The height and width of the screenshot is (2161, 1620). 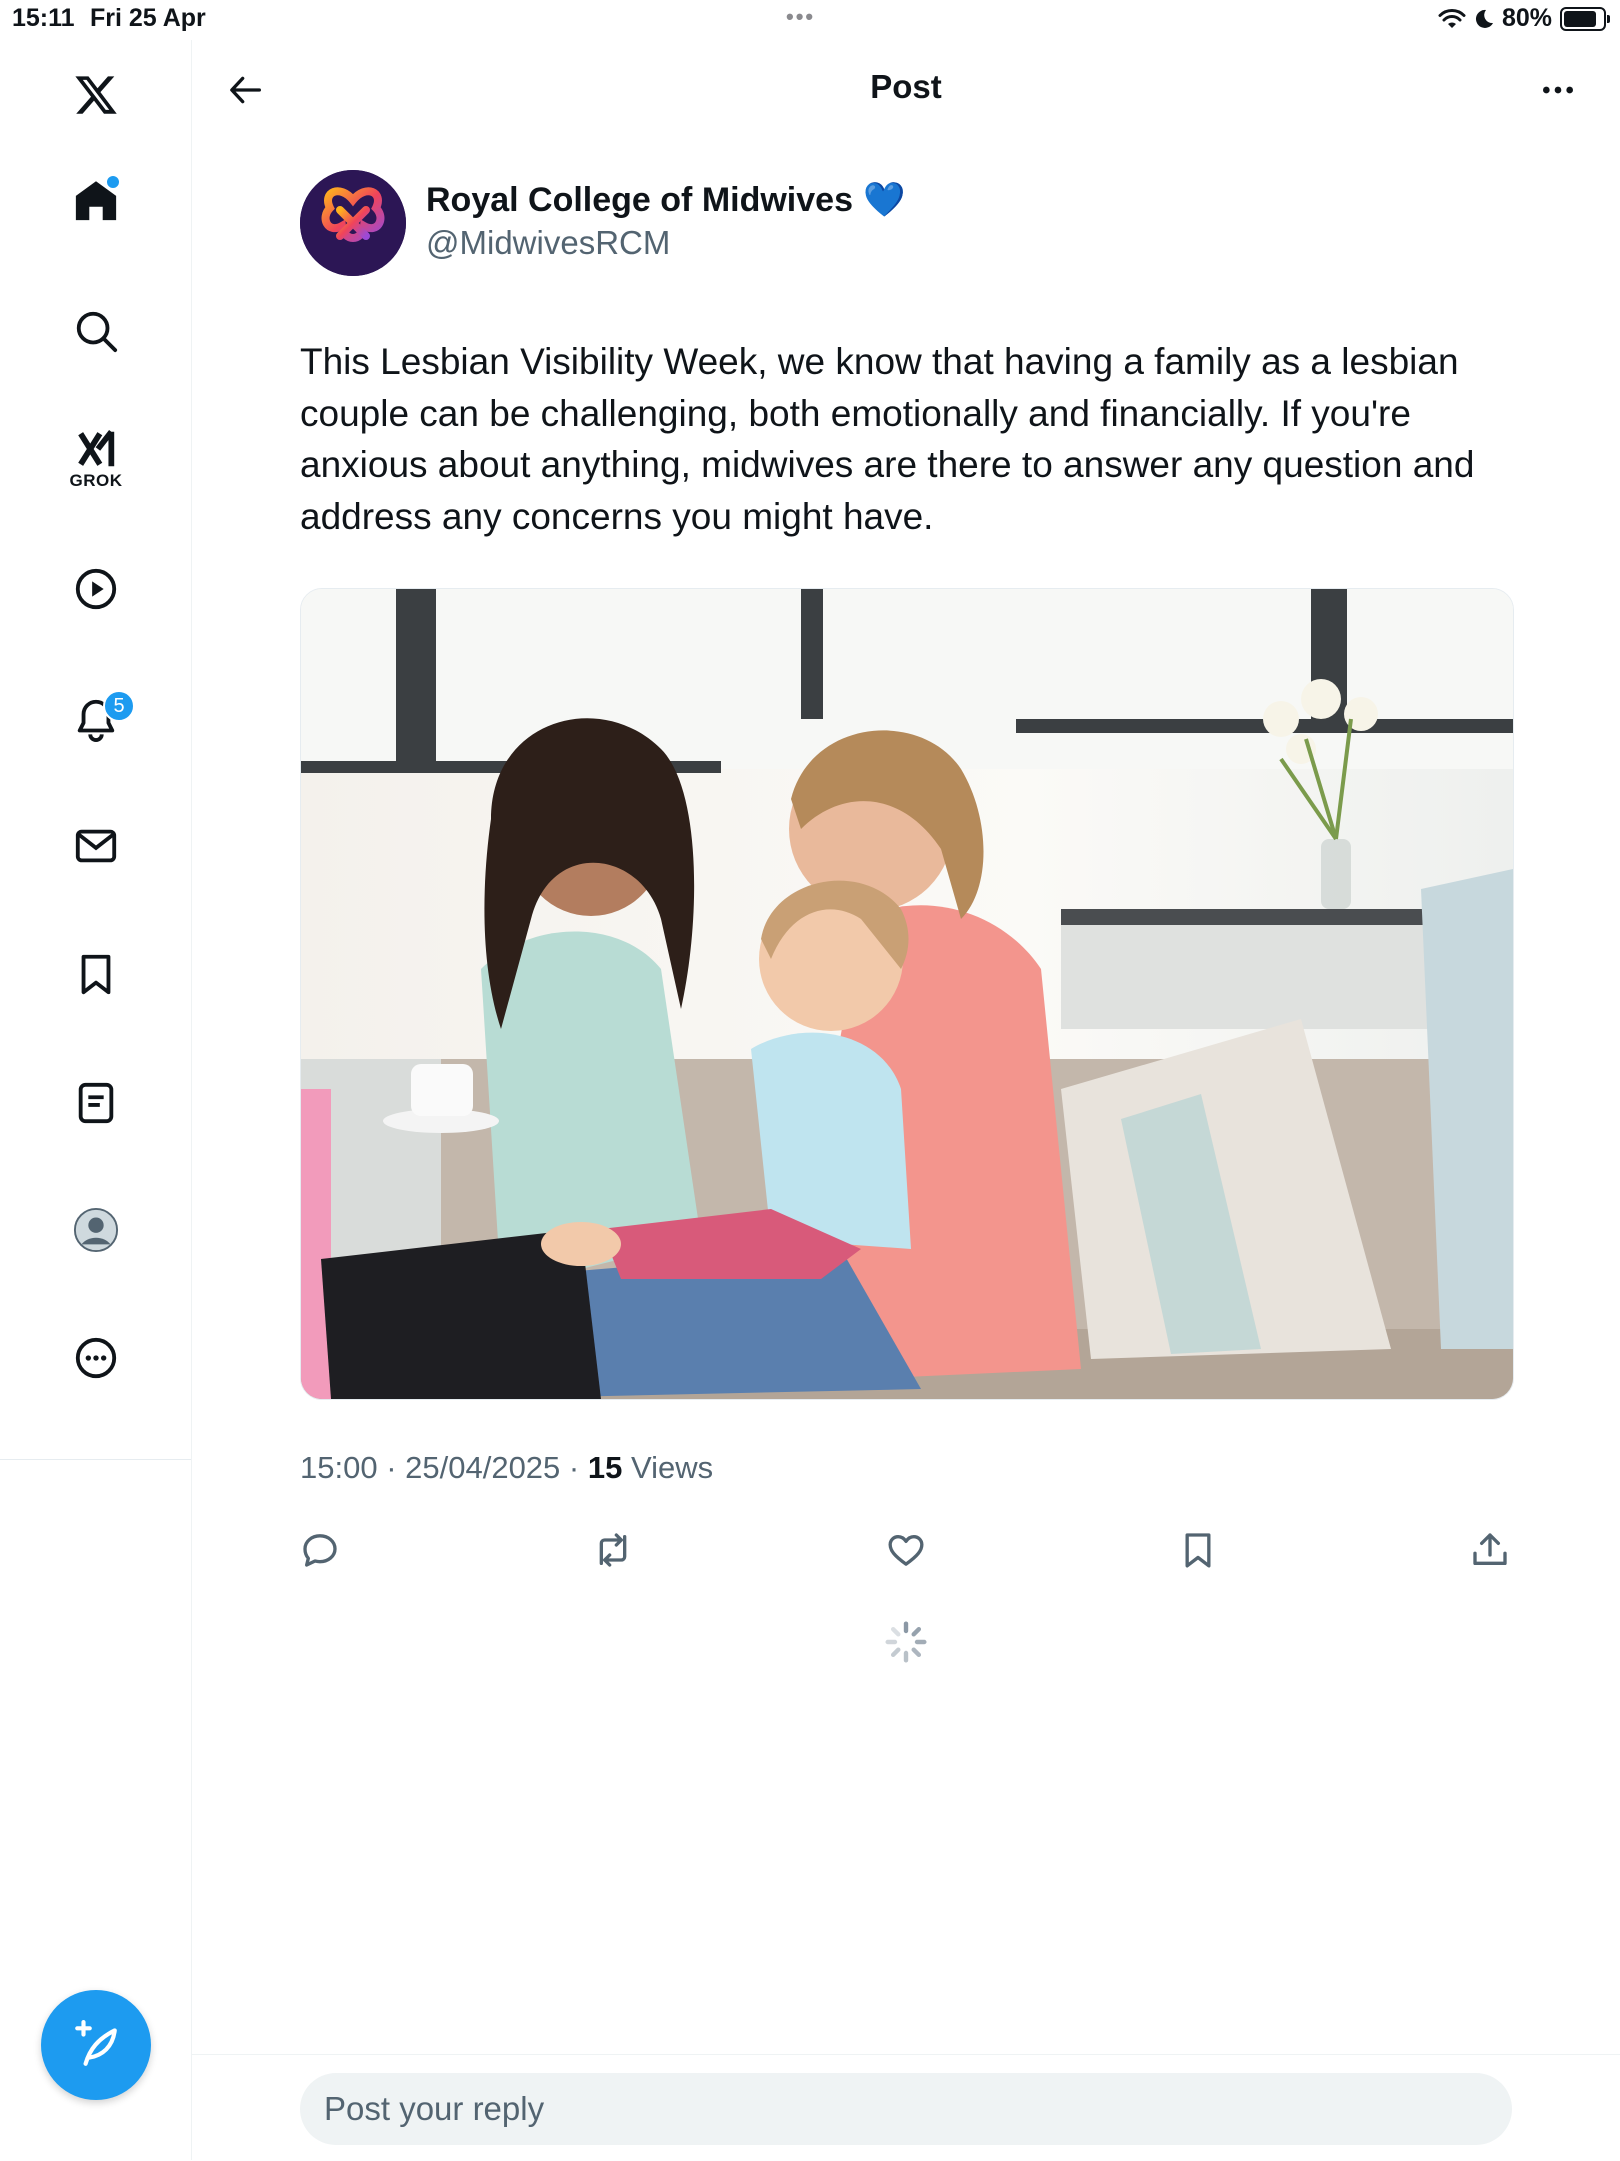 I want to click on post-actions, so click(x=906, y=1550).